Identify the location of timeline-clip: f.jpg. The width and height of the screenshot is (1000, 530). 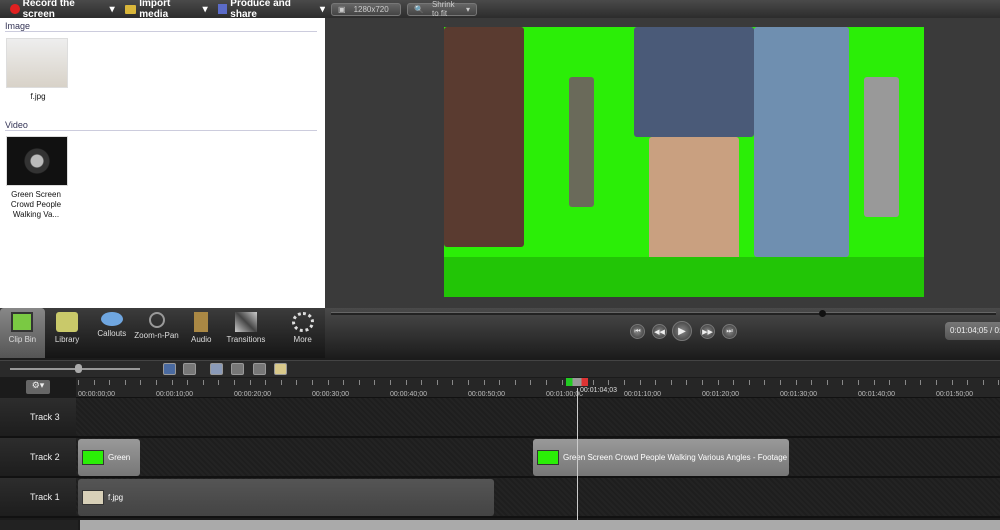
(286, 497).